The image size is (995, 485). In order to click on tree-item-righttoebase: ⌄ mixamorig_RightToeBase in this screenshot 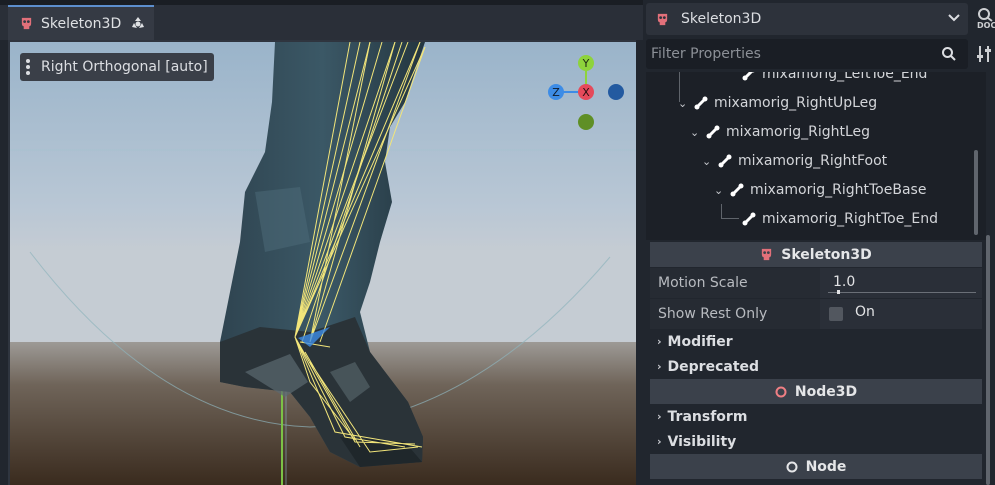, I will do `click(820, 190)`.